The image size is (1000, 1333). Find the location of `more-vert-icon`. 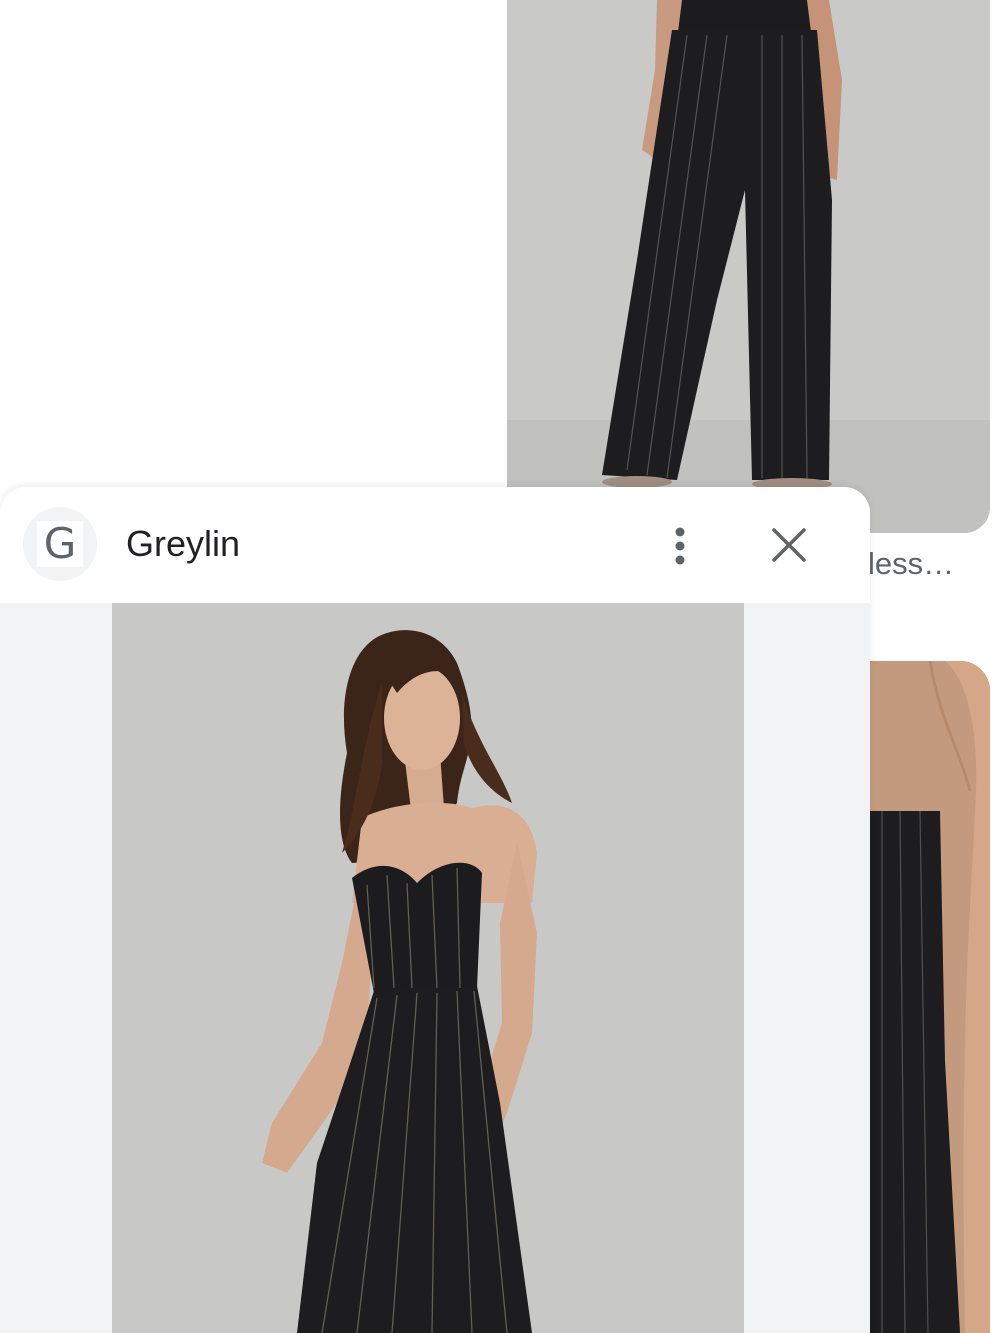

more-vert-icon is located at coordinates (680, 546).